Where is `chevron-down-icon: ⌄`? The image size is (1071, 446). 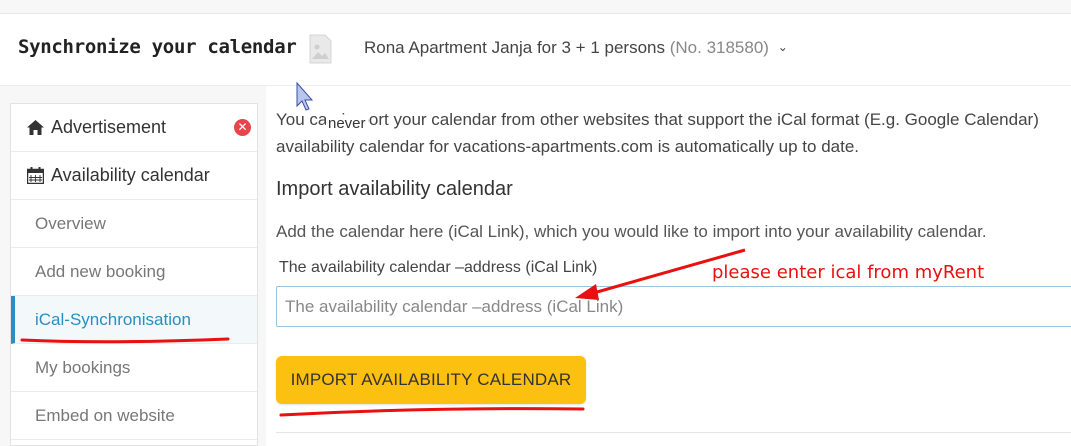 chevron-down-icon: ⌄ is located at coordinates (782, 47).